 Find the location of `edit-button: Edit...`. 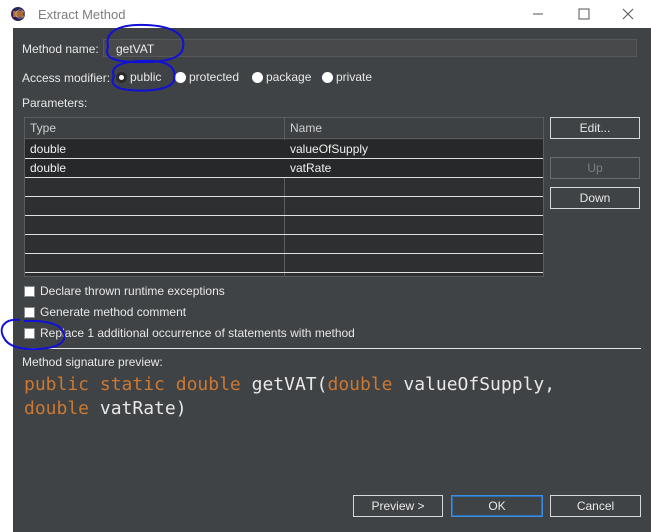

edit-button: Edit... is located at coordinates (595, 128).